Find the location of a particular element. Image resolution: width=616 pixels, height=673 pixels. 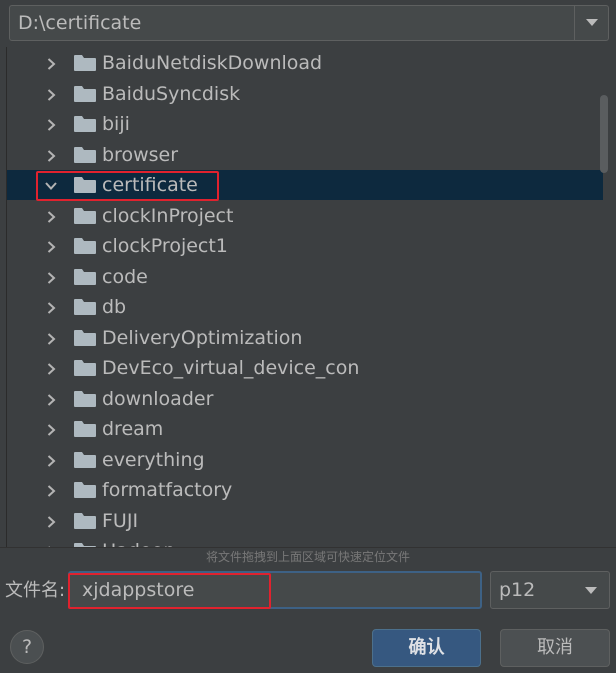

tree-item-label: db is located at coordinates (114, 307).